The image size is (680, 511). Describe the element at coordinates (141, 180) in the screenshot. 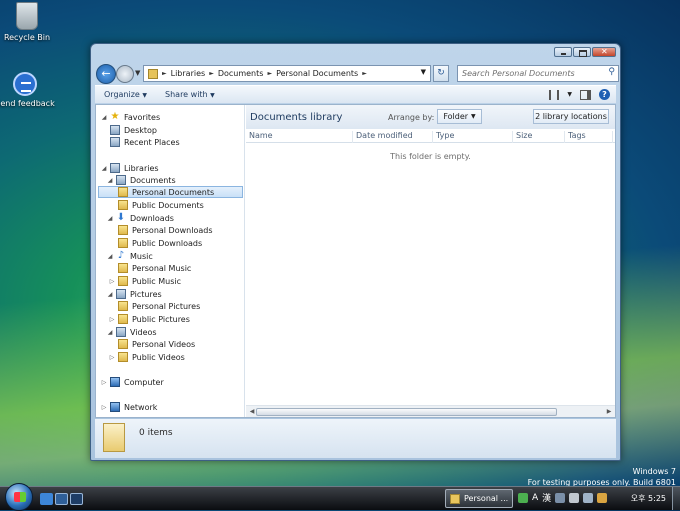

I see `tree-item-documents: ◢ Documents` at that location.